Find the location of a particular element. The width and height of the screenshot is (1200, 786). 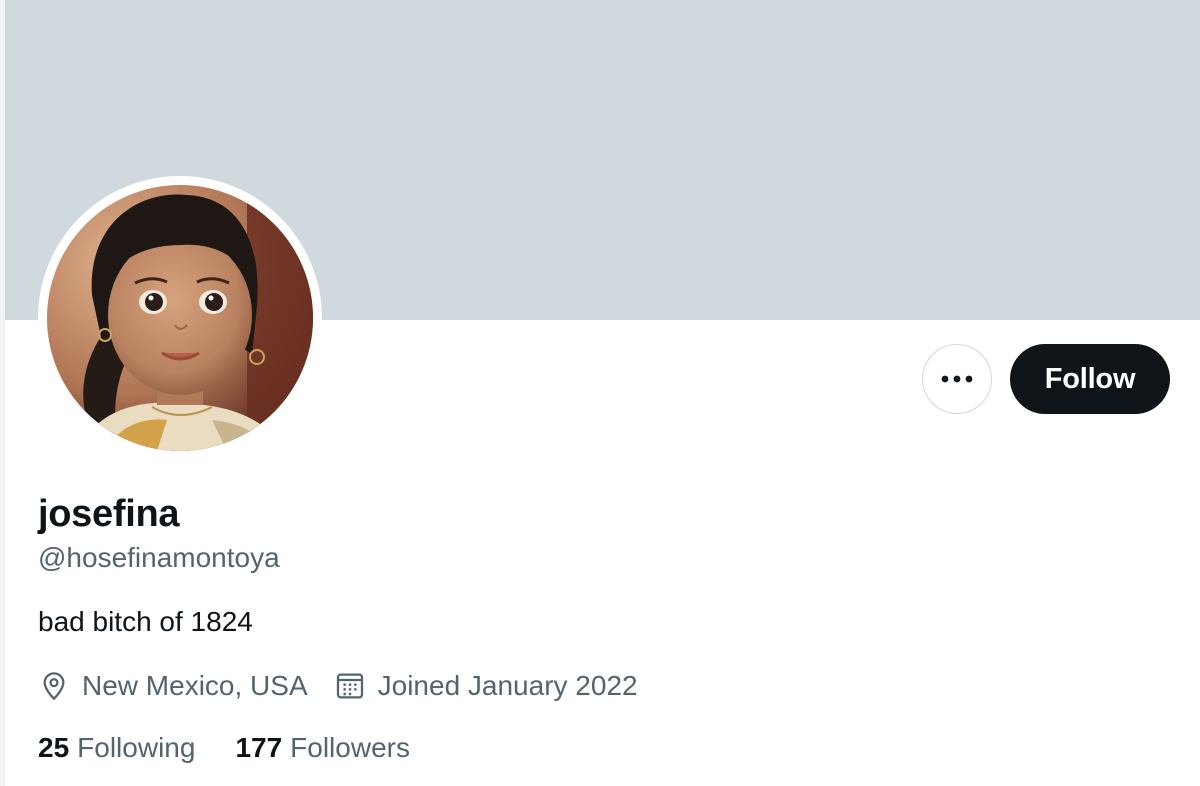

joined-item: Joined January 2022 is located at coordinates (486, 686).